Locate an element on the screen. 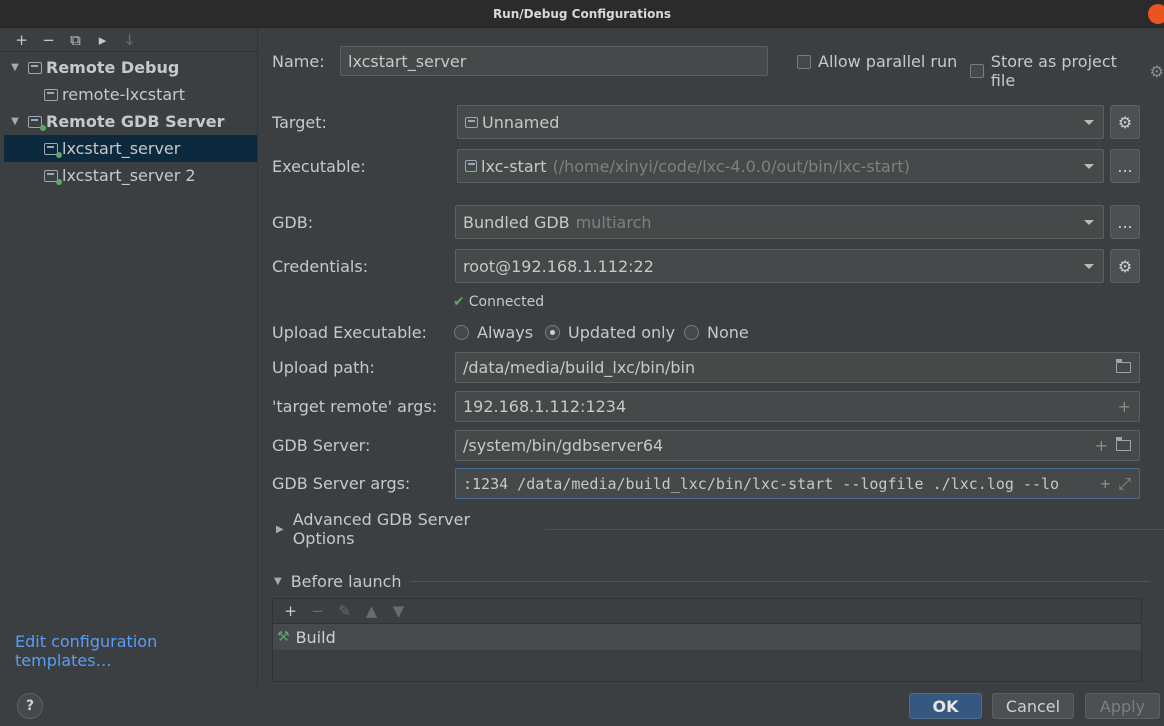 The height and width of the screenshot is (726, 1164). expand-icon: ⤢ is located at coordinates (1124, 484).